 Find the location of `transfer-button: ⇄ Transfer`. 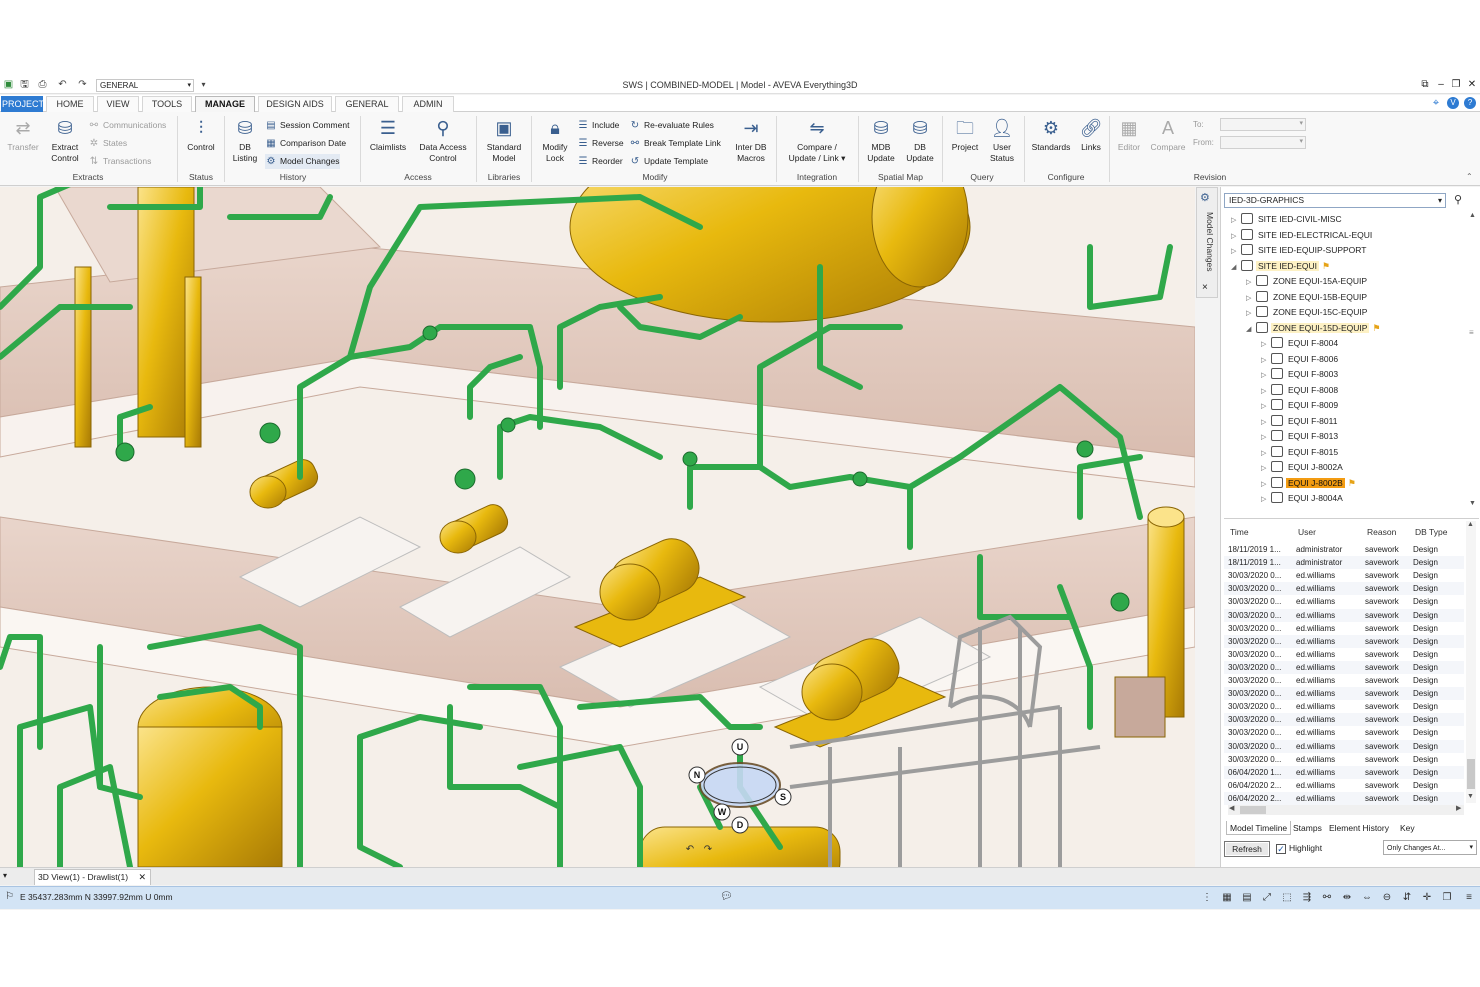

transfer-button: ⇄ Transfer is located at coordinates (23, 134).